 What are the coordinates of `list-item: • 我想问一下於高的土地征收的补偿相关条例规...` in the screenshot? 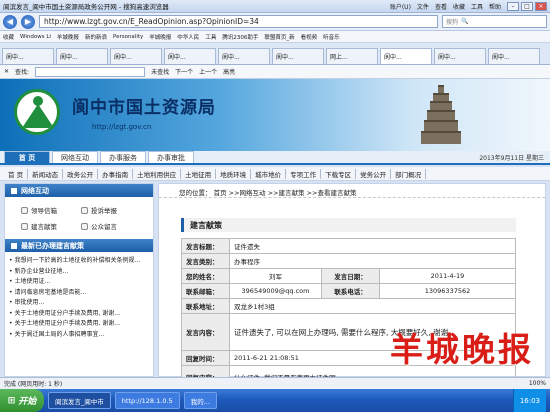 It's located at (79, 261).